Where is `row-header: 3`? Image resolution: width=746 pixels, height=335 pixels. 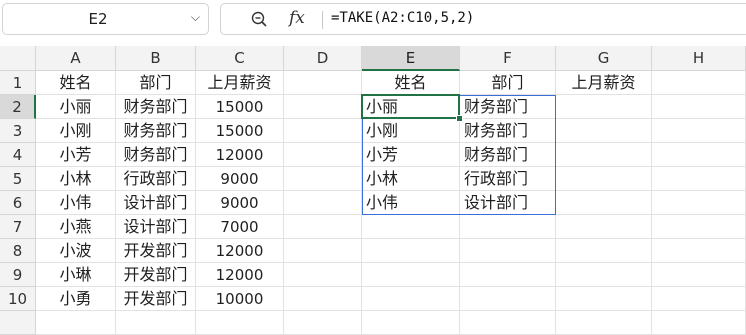 row-header: 3 is located at coordinates (18, 131).